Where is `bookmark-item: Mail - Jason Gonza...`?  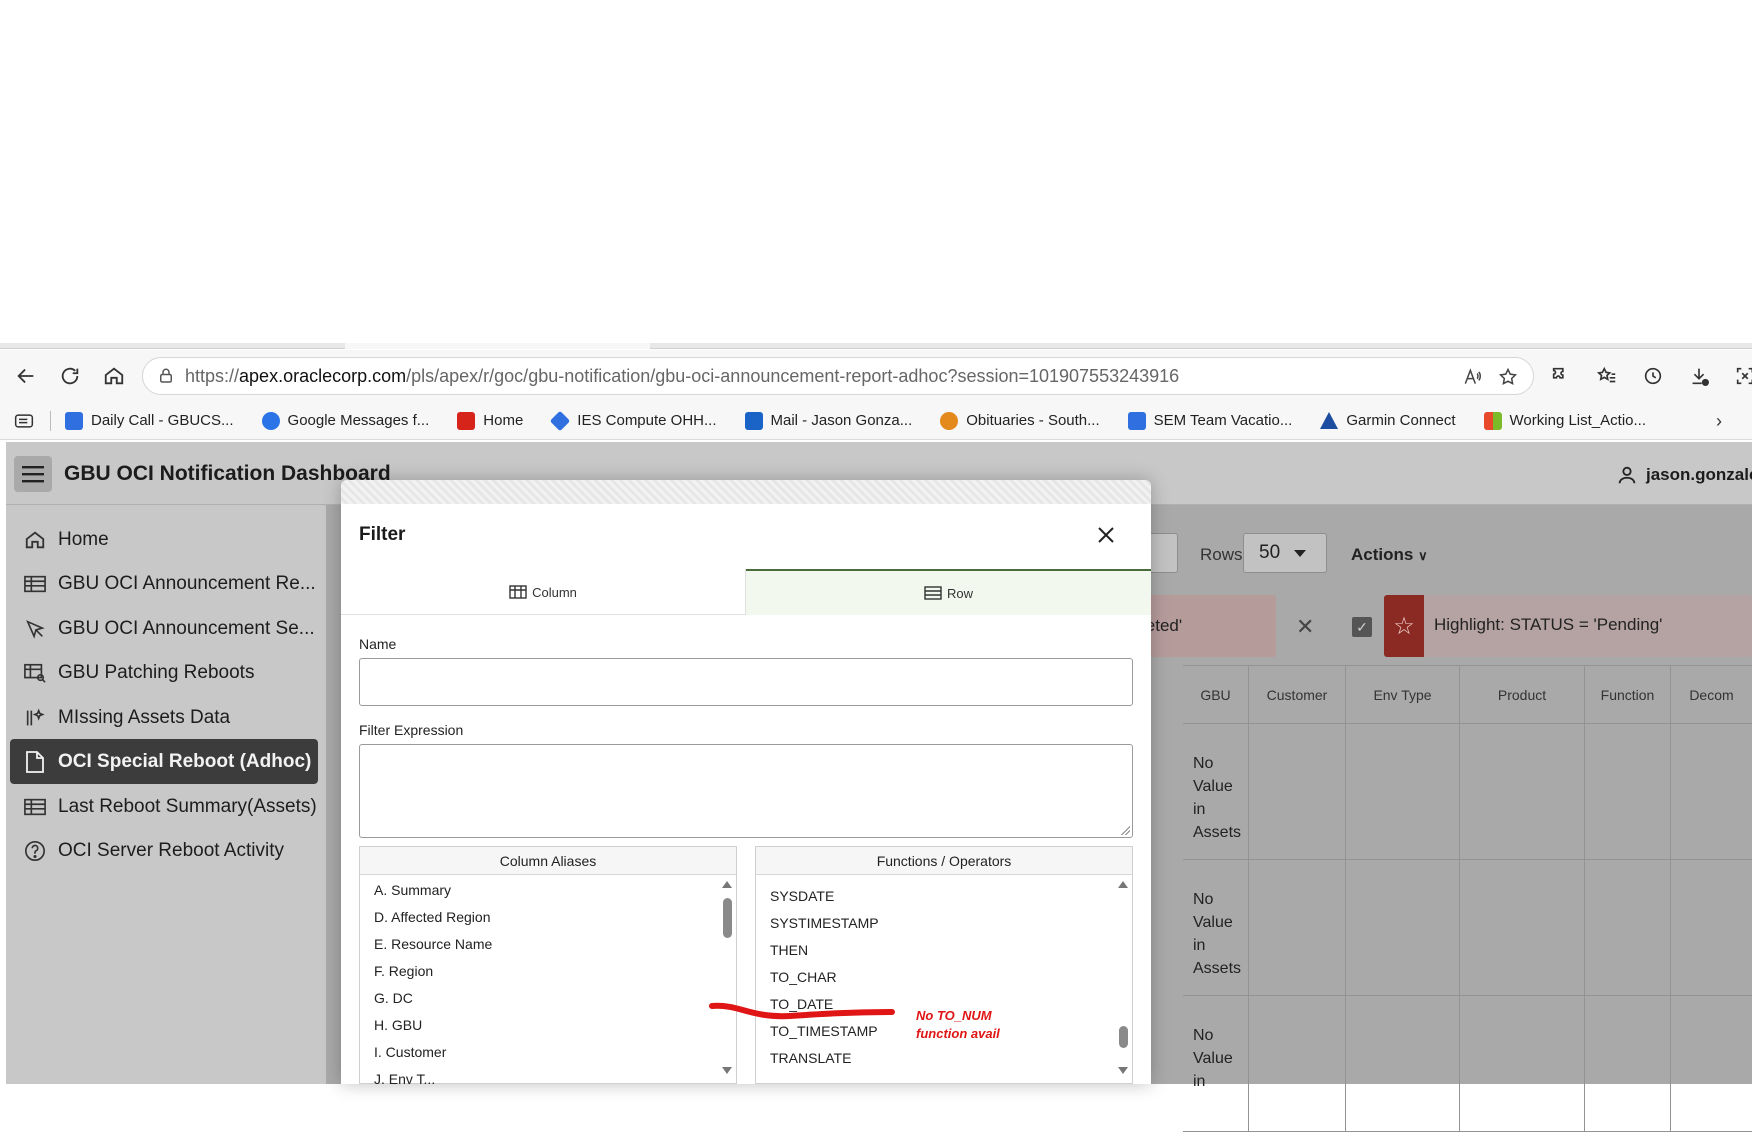 bookmark-item: Mail - Jason Gonza... is located at coordinates (828, 420).